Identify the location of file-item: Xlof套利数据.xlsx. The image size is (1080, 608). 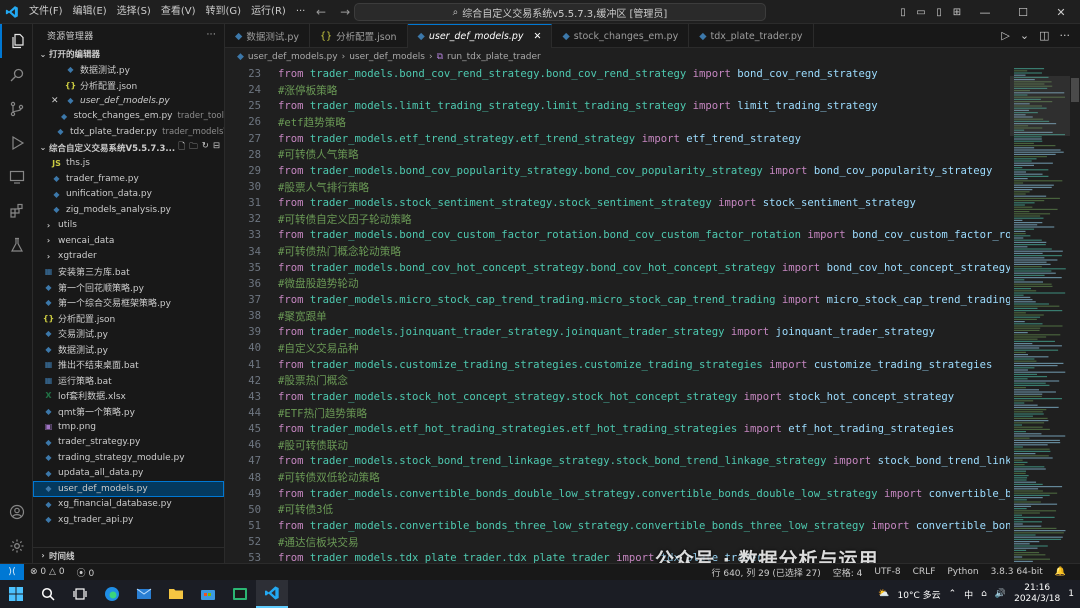
(128, 396).